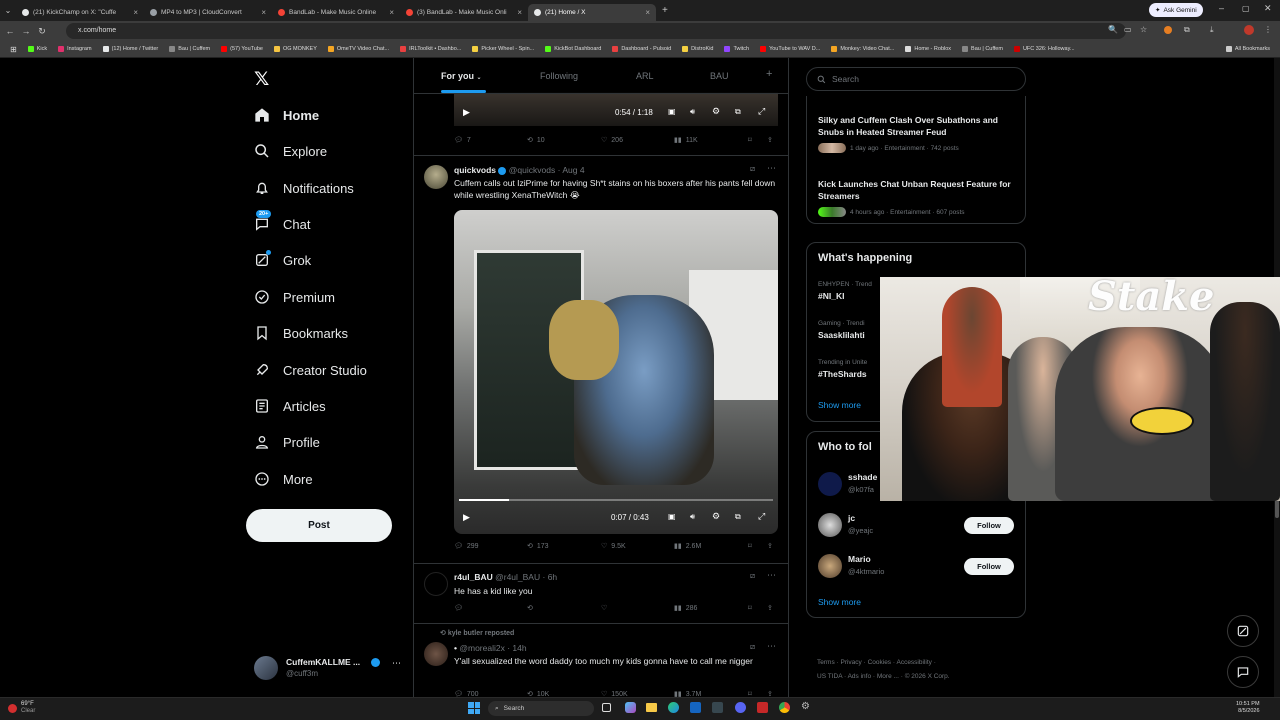 Image resolution: width=1280 pixels, height=720 pixels. What do you see at coordinates (1247, 49) in the screenshot?
I see `all-bookmarks: All Bookmarks` at bounding box center [1247, 49].